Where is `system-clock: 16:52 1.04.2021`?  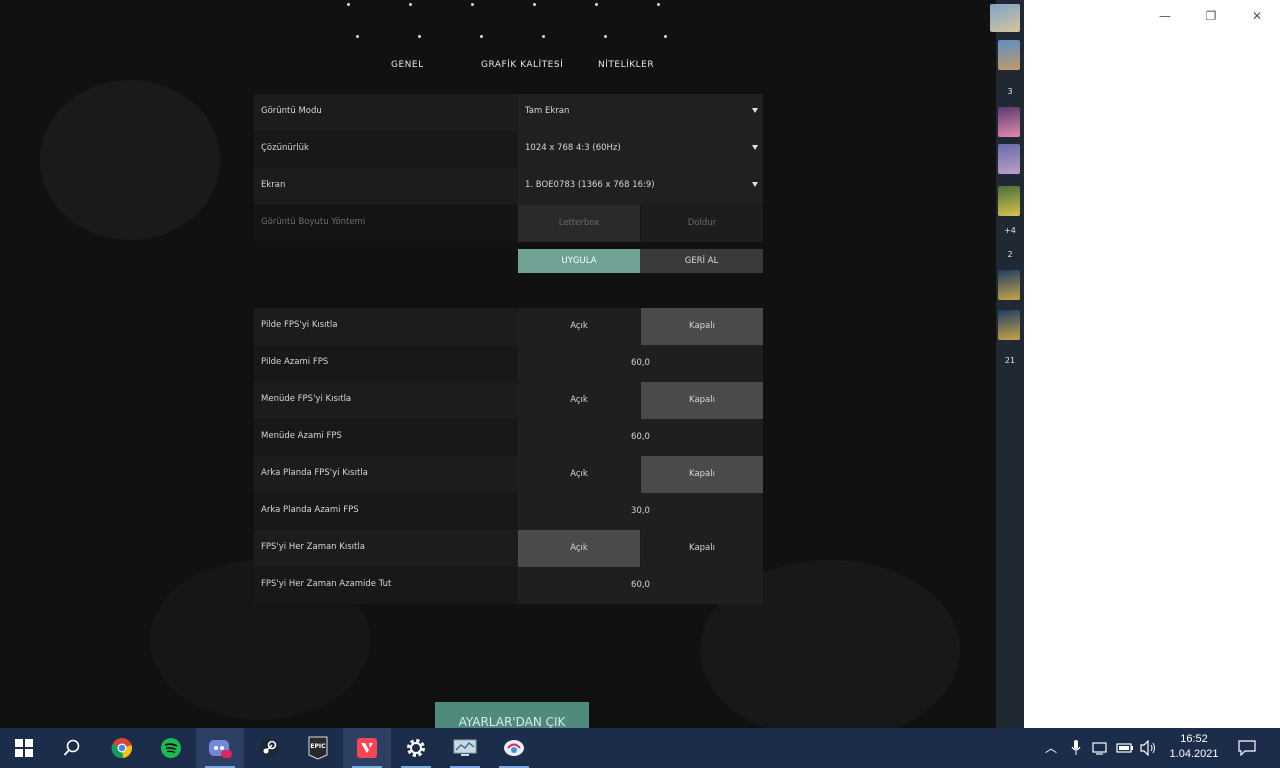 system-clock: 16:52 1.04.2021 is located at coordinates (1194, 747).